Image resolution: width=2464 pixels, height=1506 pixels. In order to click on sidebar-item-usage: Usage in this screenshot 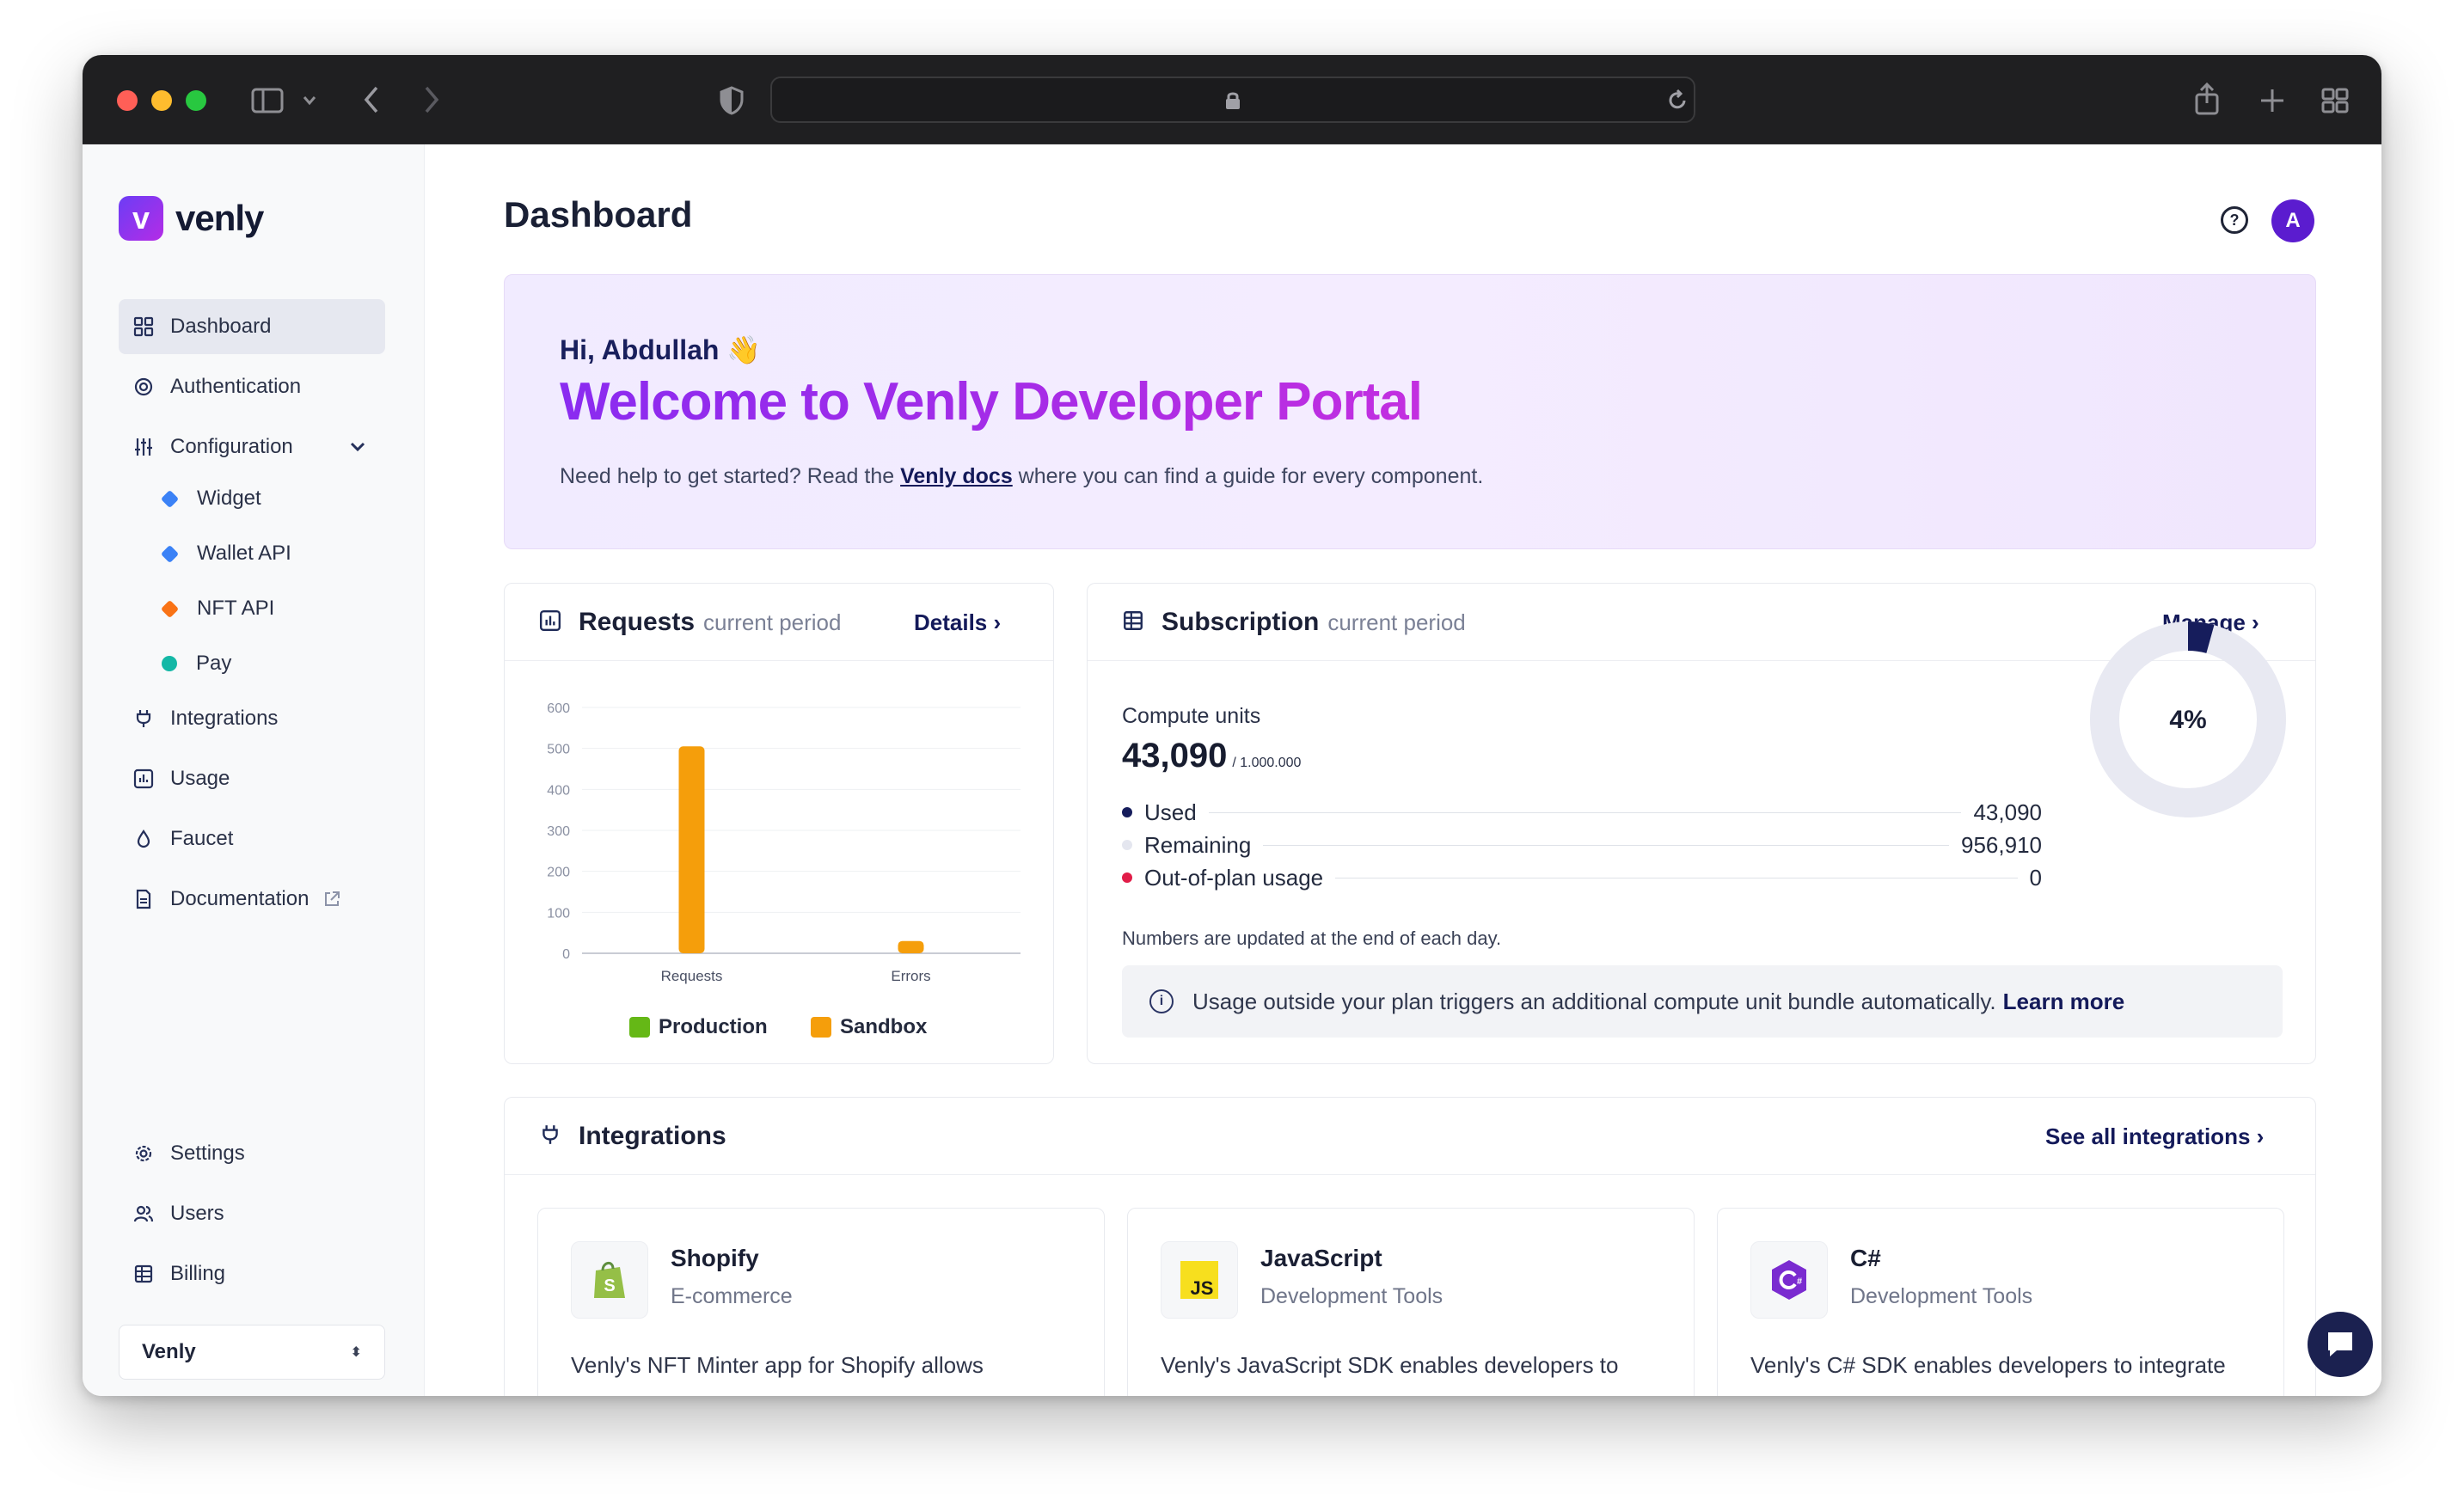, I will do `click(252, 778)`.